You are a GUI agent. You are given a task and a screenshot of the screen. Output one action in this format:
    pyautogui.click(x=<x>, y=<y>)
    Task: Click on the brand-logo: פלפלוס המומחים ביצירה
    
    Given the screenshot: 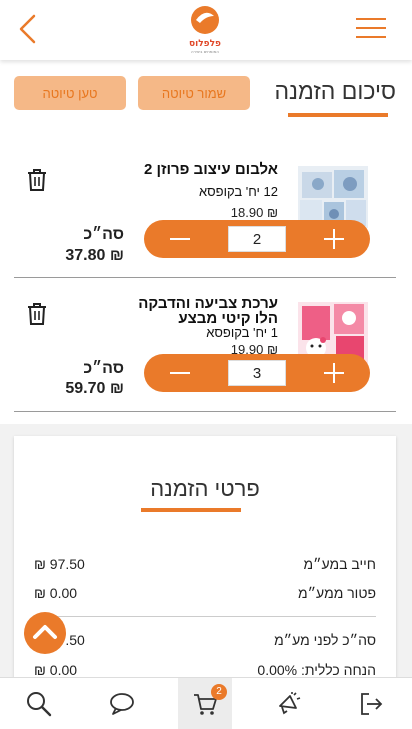 What is the action you would take?
    pyautogui.click(x=205, y=29)
    